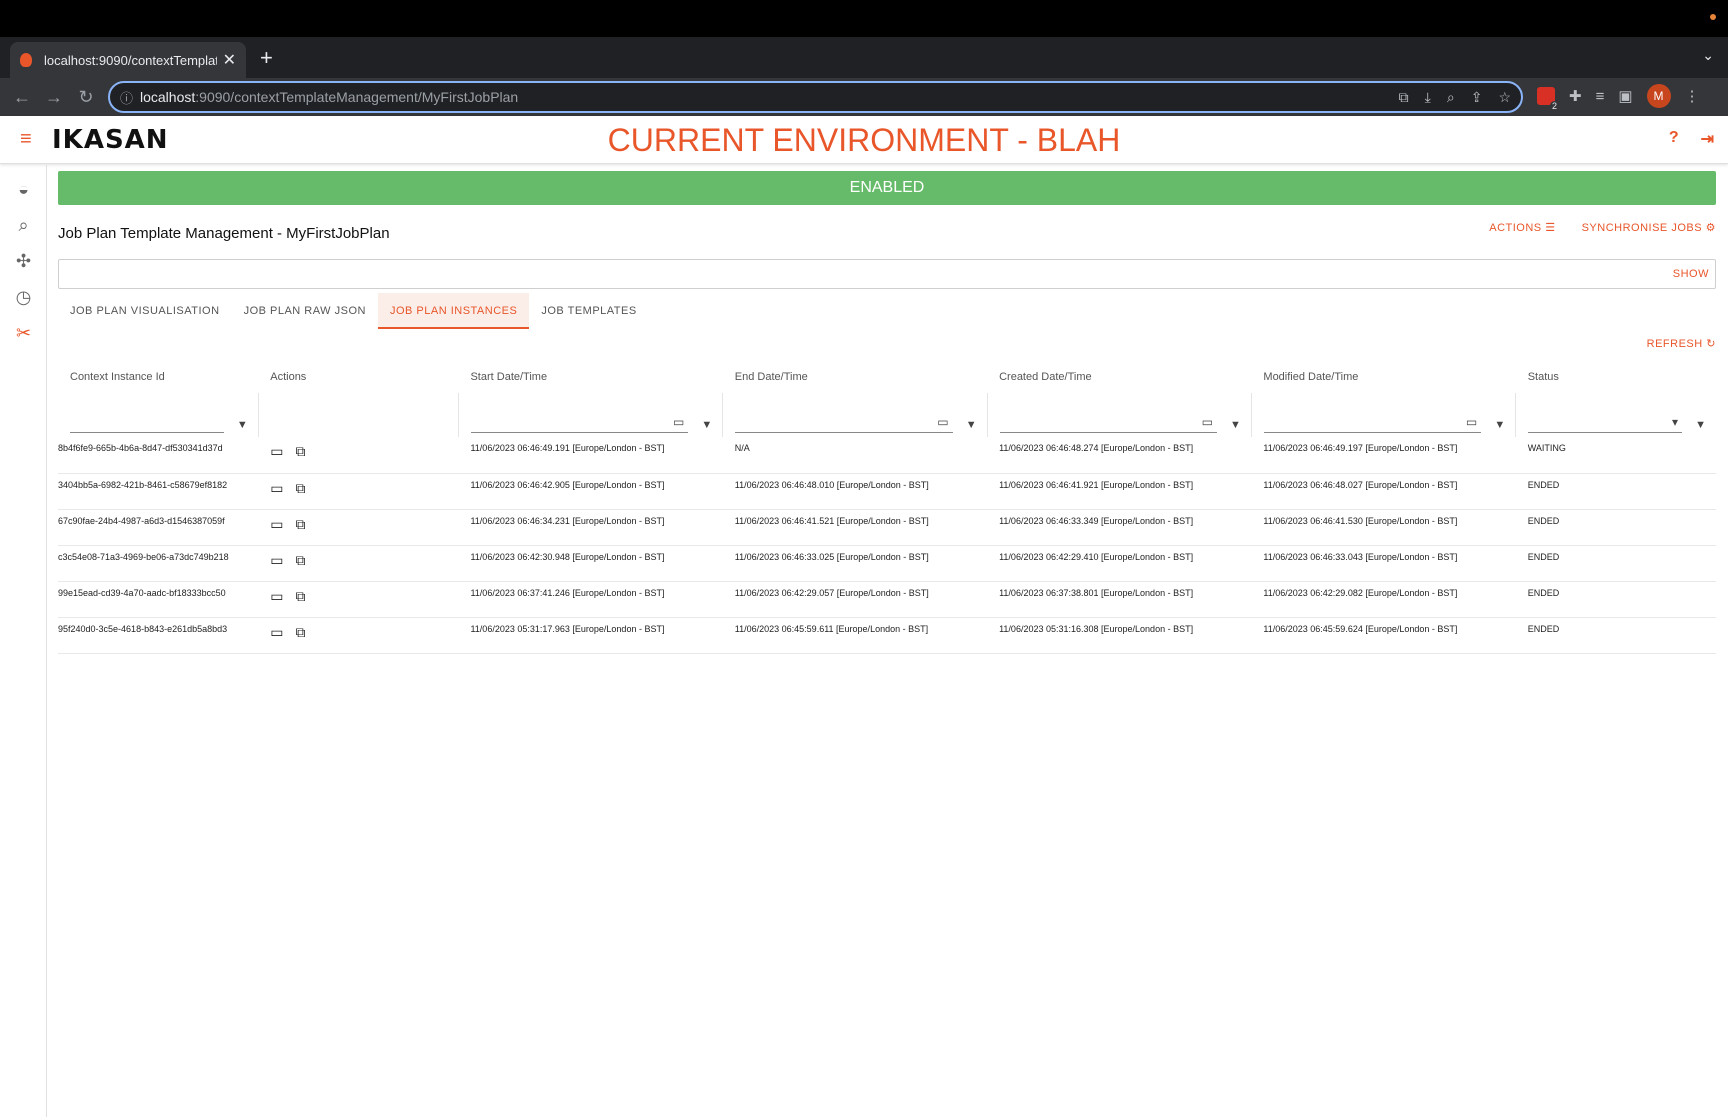 The image size is (1728, 1117). What do you see at coordinates (266, 58) in the screenshot?
I see `new-tab-button: +` at bounding box center [266, 58].